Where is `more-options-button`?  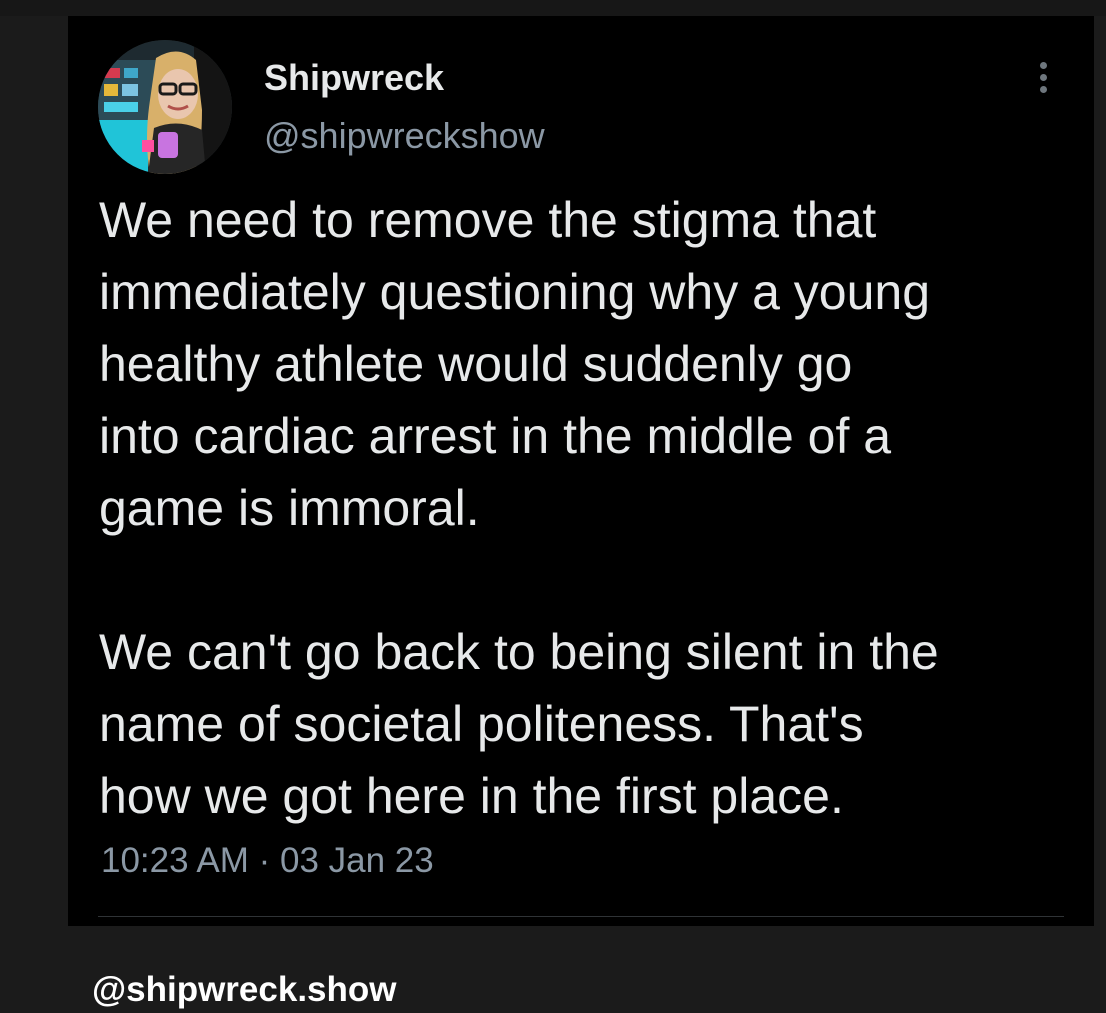
more-options-button is located at coordinates (1043, 78).